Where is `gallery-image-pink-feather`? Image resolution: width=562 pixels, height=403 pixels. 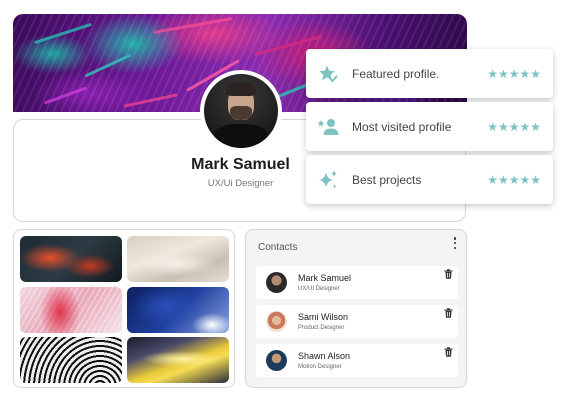
gallery-image-pink-feather is located at coordinates (71, 310).